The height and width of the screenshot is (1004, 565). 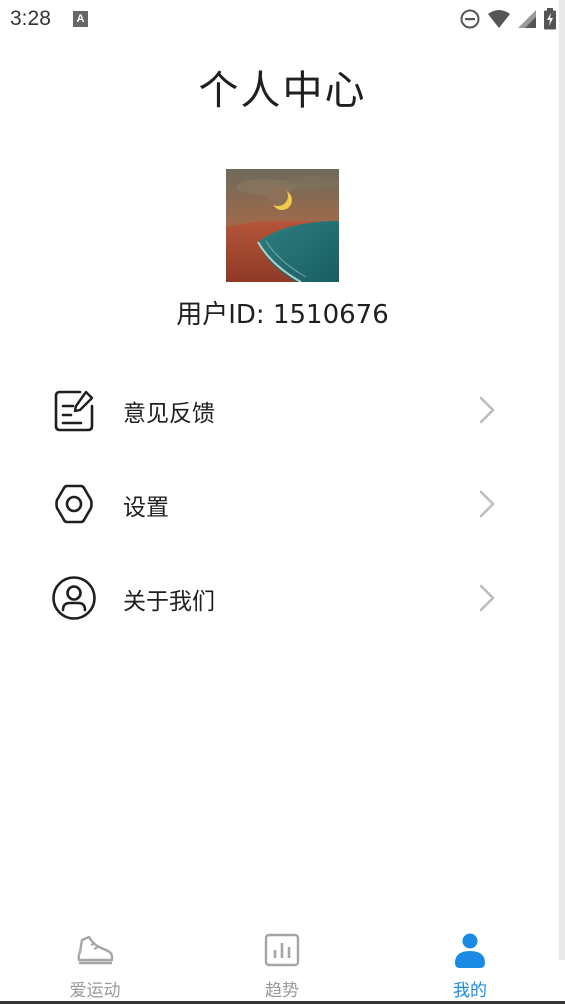 What do you see at coordinates (95, 991) in the screenshot?
I see `nav-tab-label: 爱运动` at bounding box center [95, 991].